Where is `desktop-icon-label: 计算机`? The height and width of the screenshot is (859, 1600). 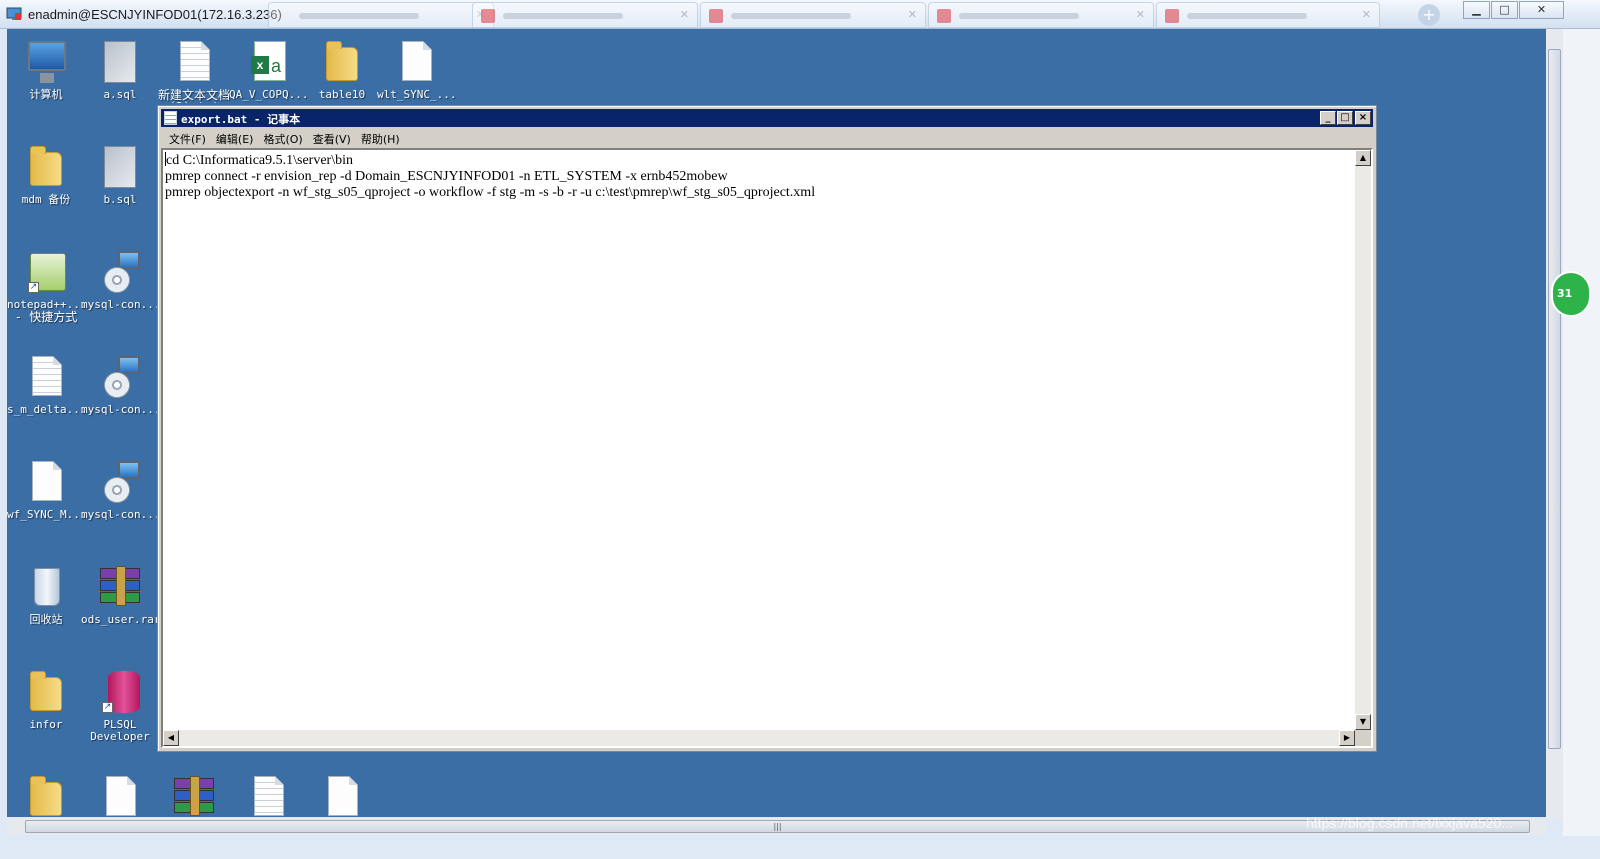
desktop-icon-label: 计算机 is located at coordinates (46, 94).